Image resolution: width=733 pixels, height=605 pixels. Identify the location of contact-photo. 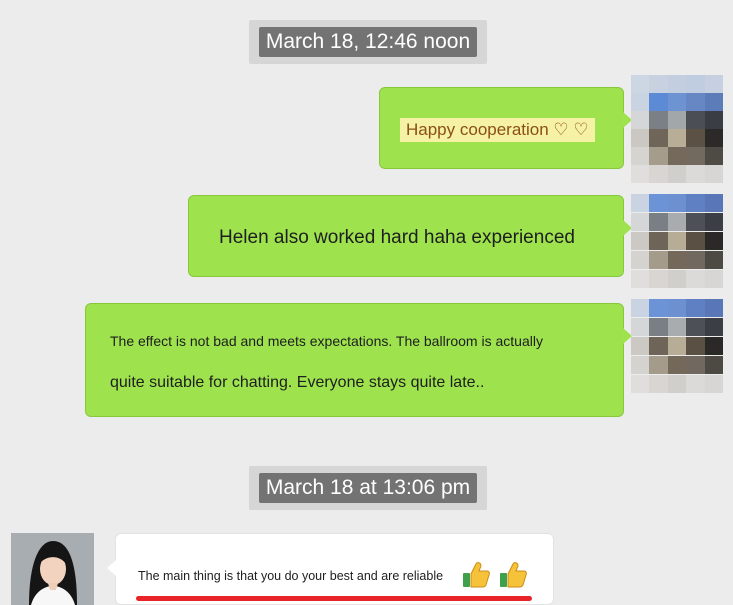
(52, 569).